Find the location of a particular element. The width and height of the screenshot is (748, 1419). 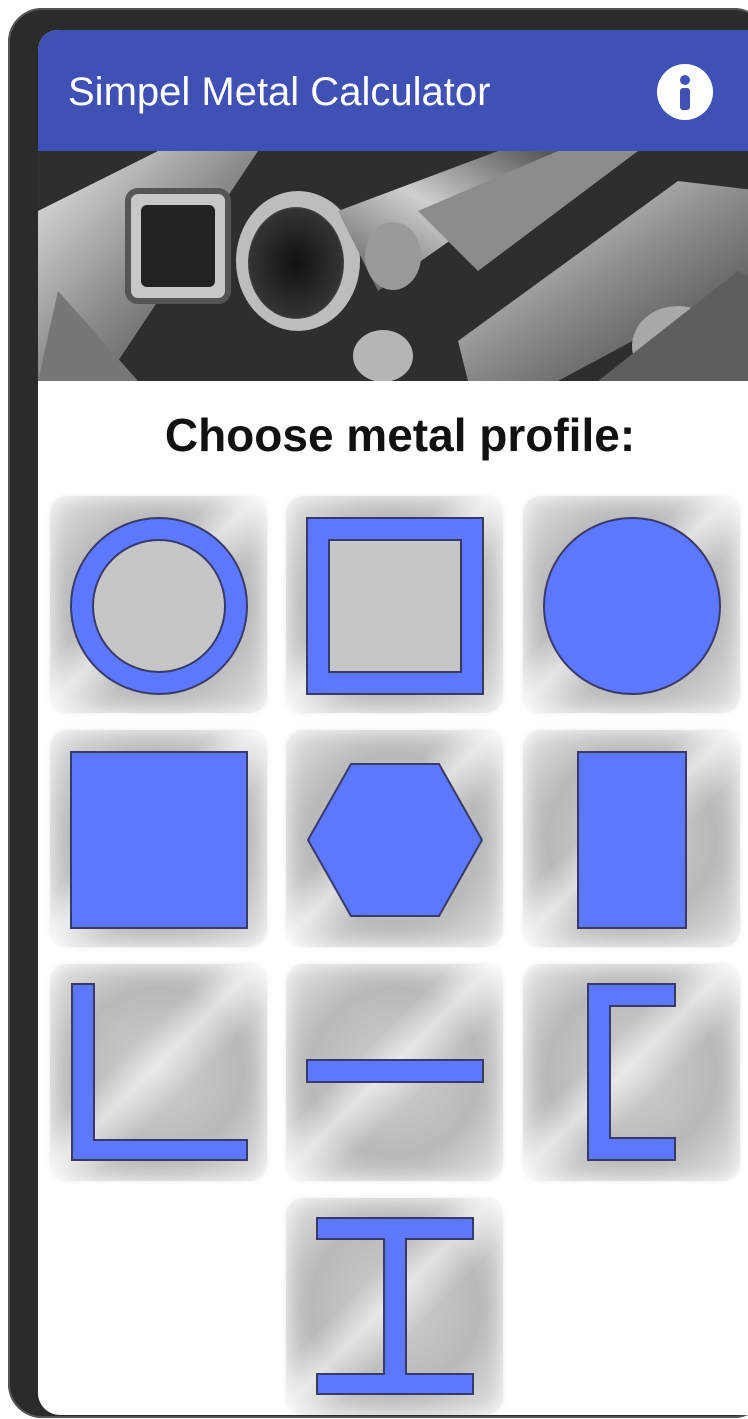

channel-profile-icon is located at coordinates (631, 1072).